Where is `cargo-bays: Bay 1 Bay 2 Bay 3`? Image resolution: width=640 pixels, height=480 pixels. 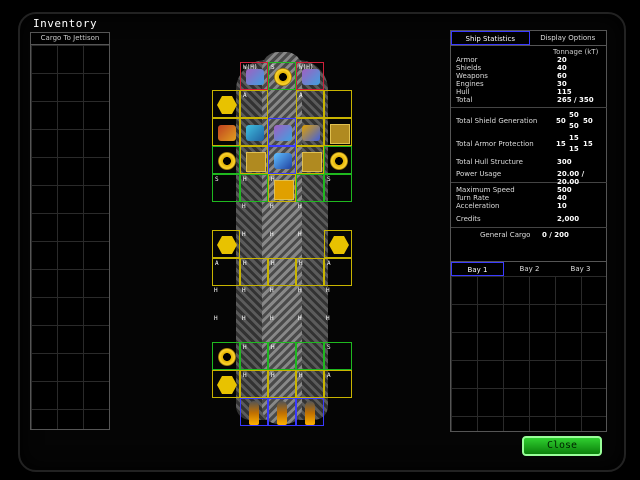
cargo-bays: Bay 1 Bay 2 Bay 3 is located at coordinates (528, 346).